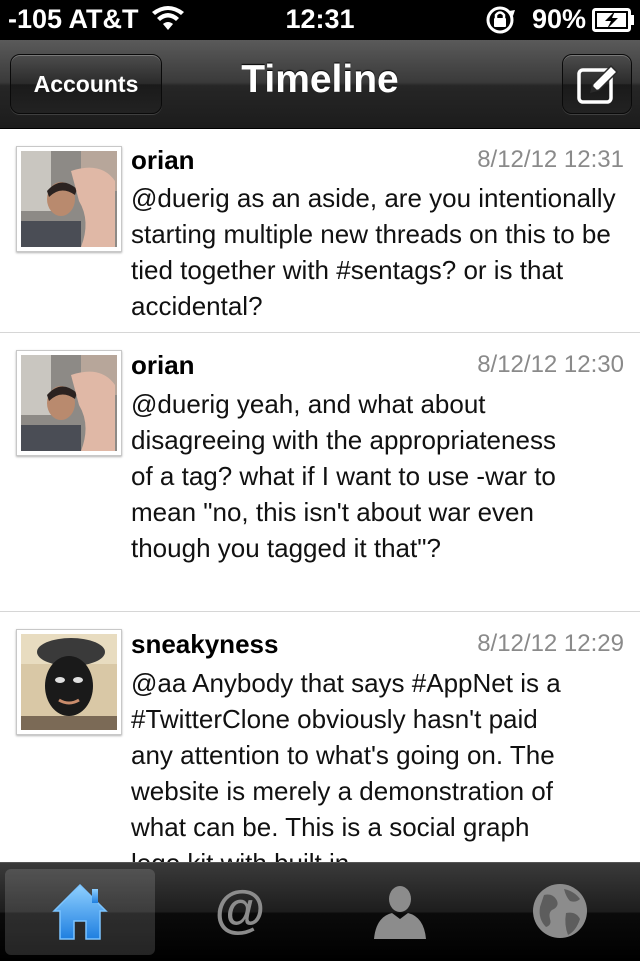 The image size is (640, 961). What do you see at coordinates (550, 364) in the screenshot?
I see `tweet-timestamp: 8/12/12 12:30` at bounding box center [550, 364].